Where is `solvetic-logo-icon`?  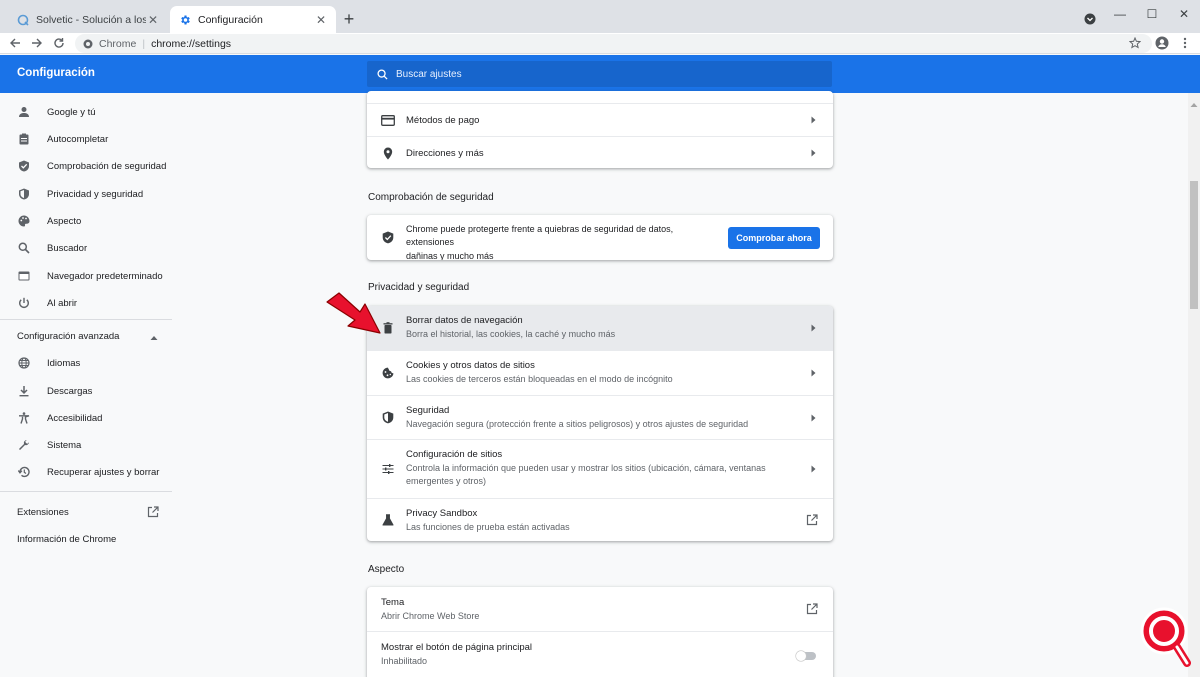
solvetic-logo-icon is located at coordinates (1165, 637).